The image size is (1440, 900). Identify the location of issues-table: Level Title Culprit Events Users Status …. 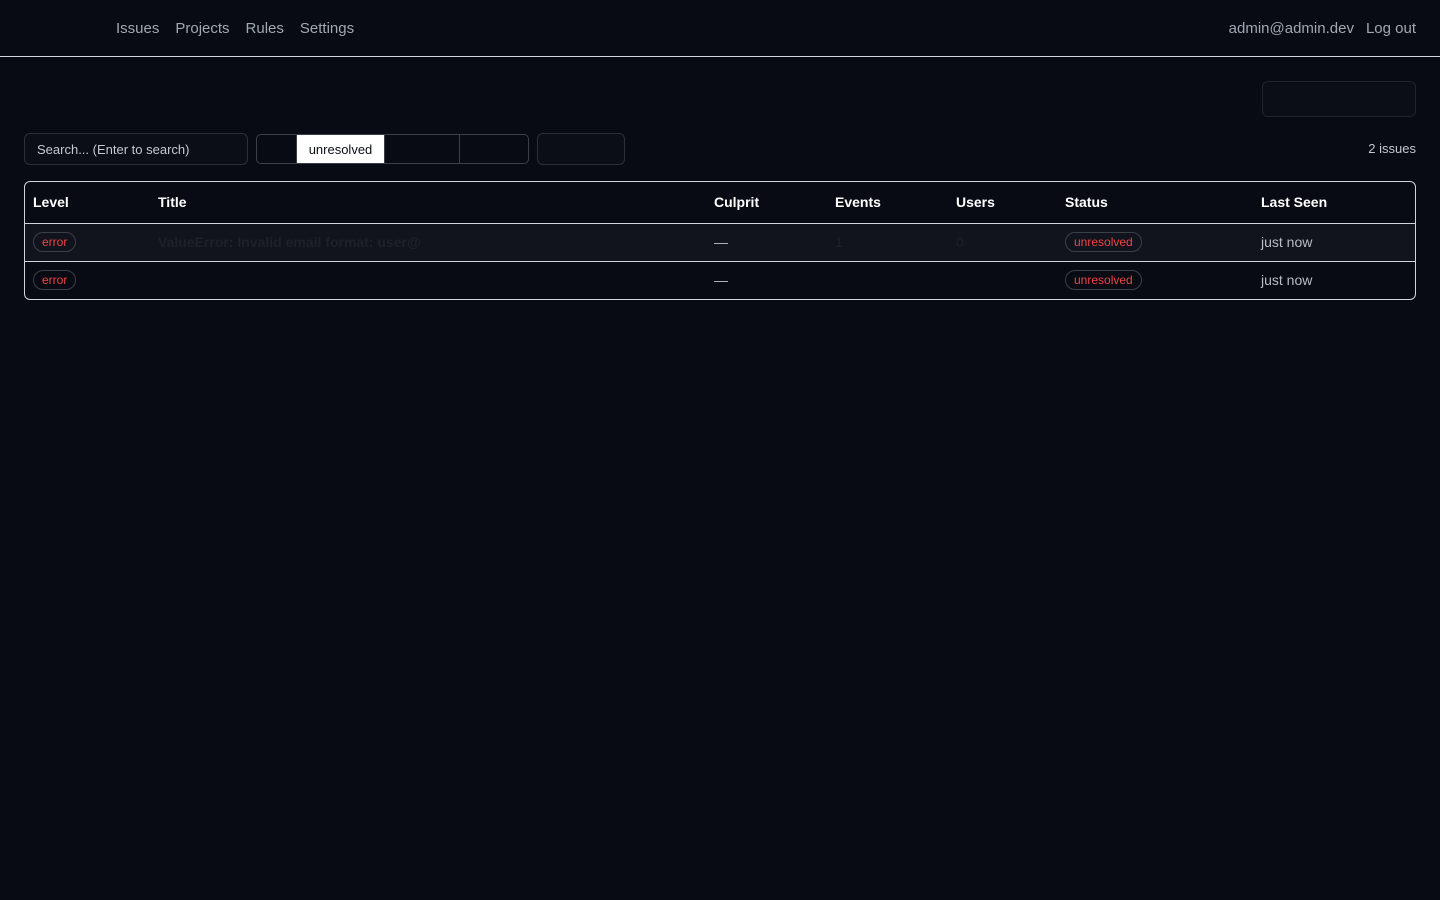
(720, 240).